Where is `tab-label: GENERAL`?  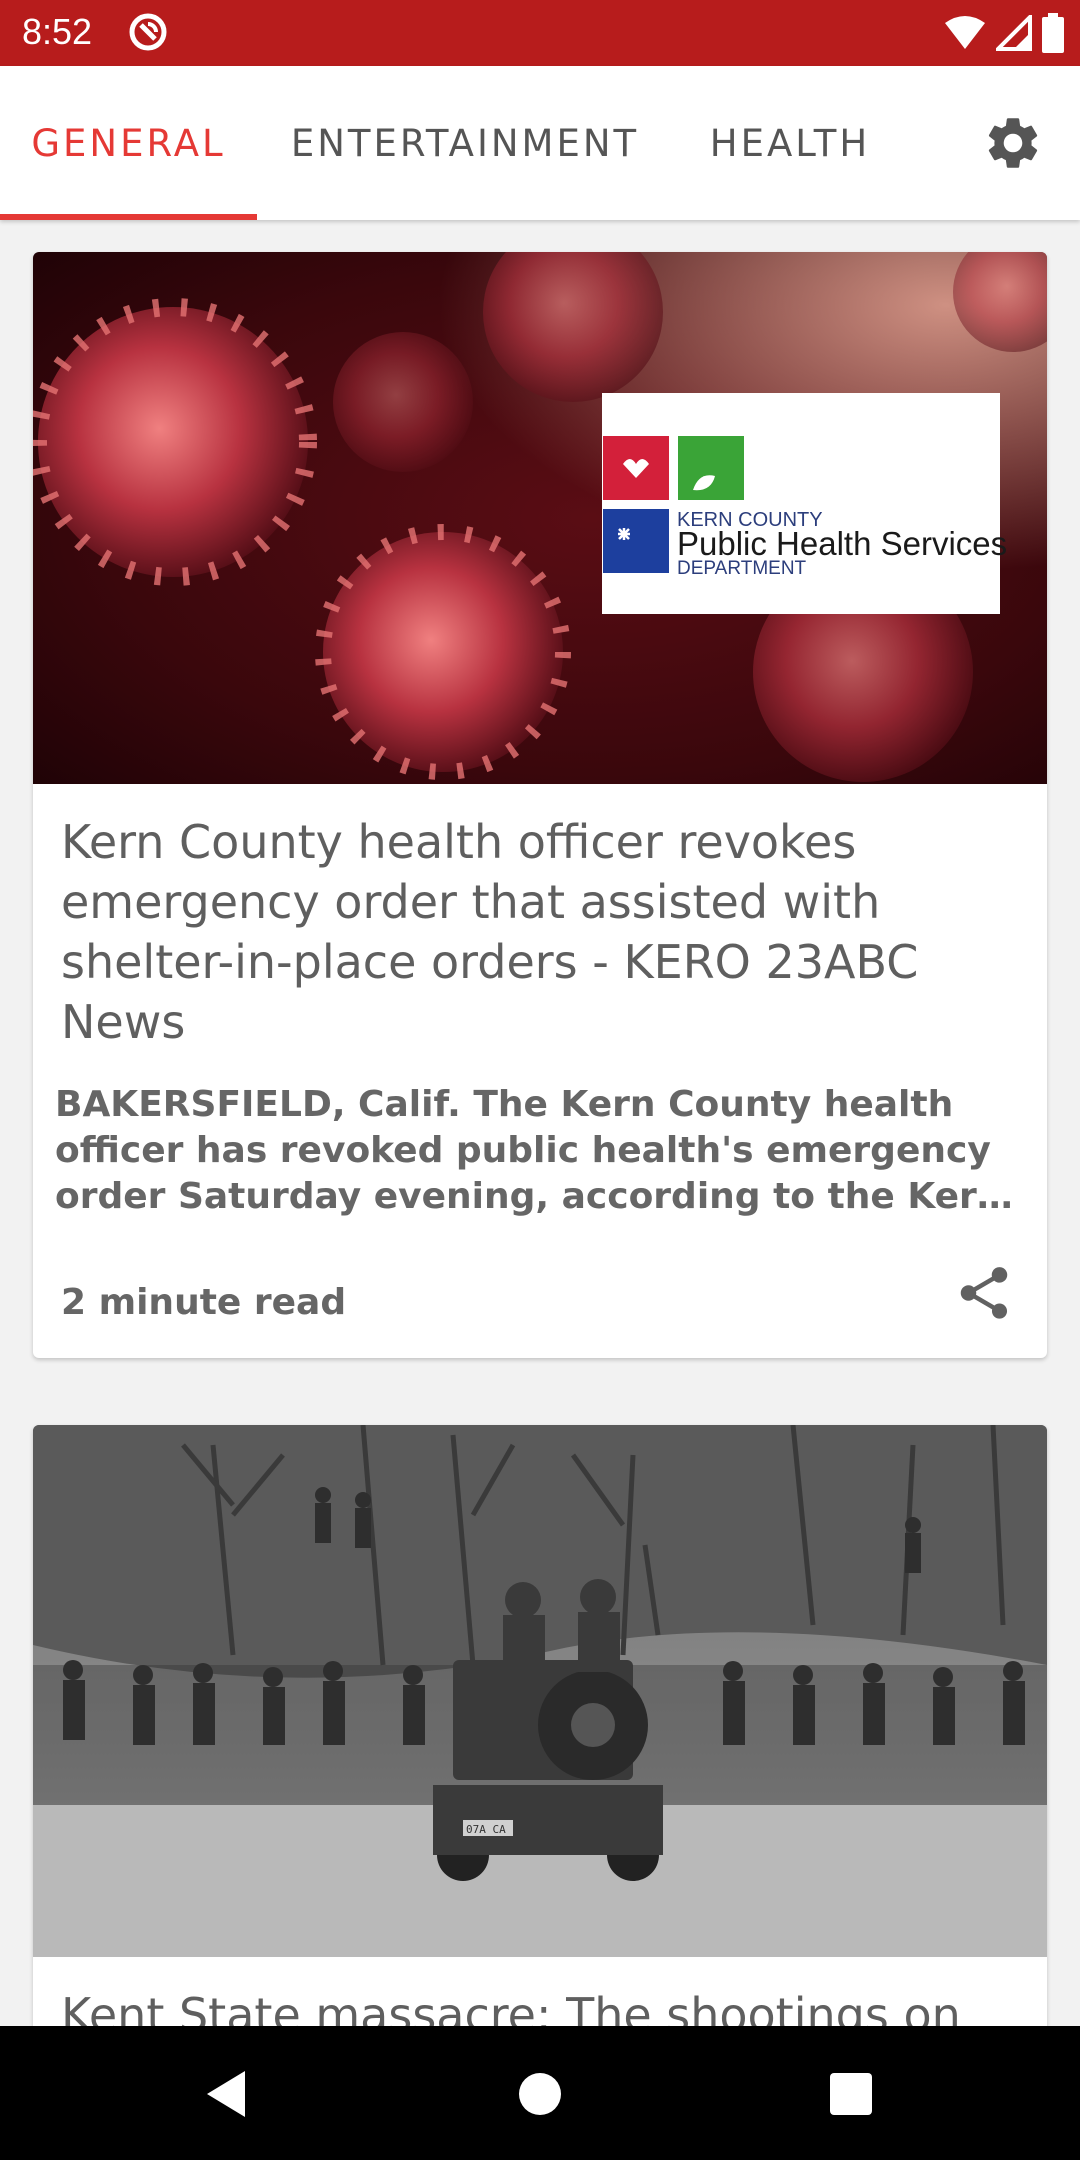 tab-label: GENERAL is located at coordinates (128, 143).